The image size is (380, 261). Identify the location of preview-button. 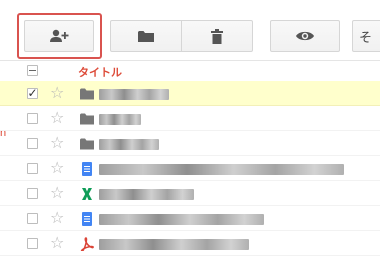
(305, 36).